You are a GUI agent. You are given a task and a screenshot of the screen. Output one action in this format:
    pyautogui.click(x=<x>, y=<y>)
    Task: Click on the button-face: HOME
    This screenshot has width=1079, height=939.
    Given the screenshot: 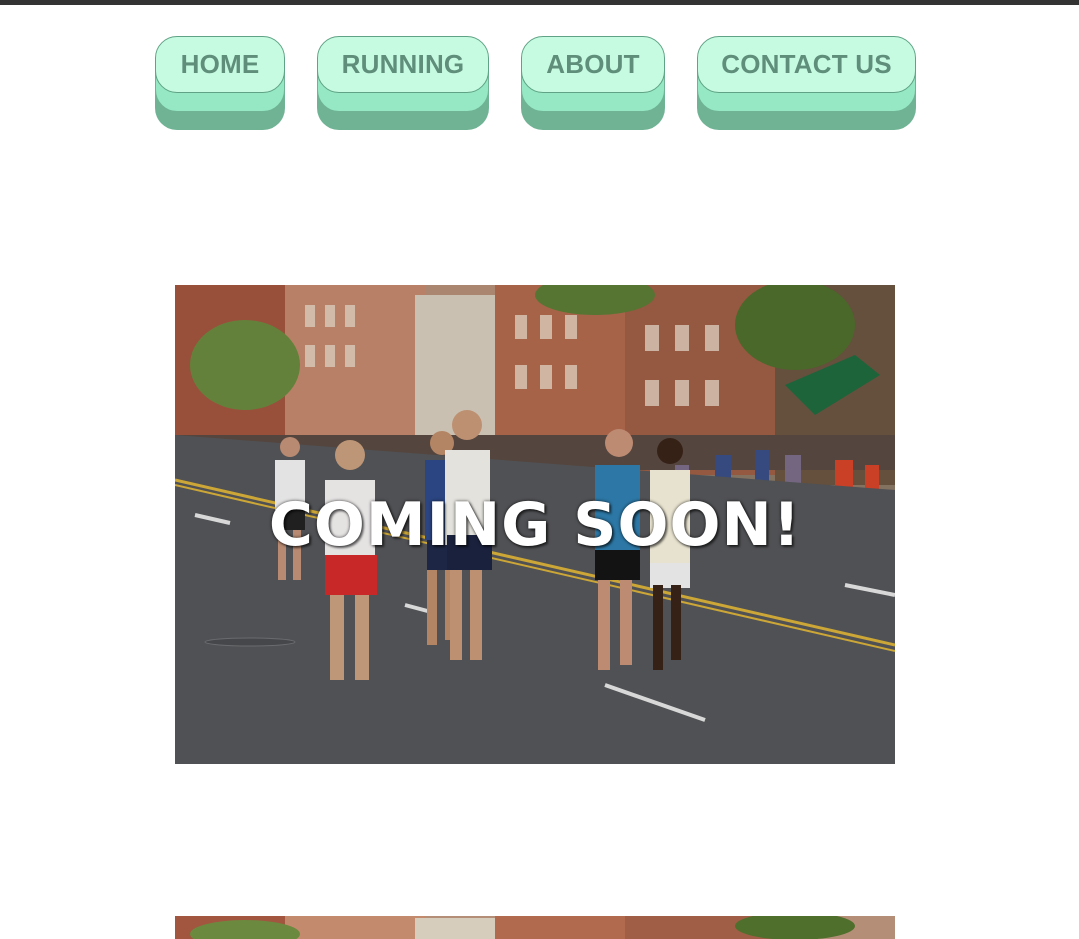 What is the action you would take?
    pyautogui.click(x=220, y=64)
    